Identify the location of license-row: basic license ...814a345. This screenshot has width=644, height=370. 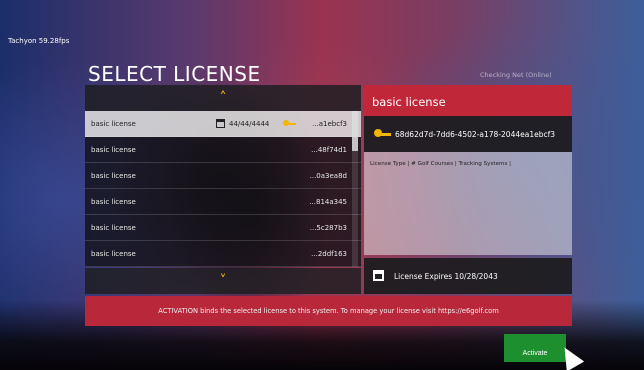
(223, 202).